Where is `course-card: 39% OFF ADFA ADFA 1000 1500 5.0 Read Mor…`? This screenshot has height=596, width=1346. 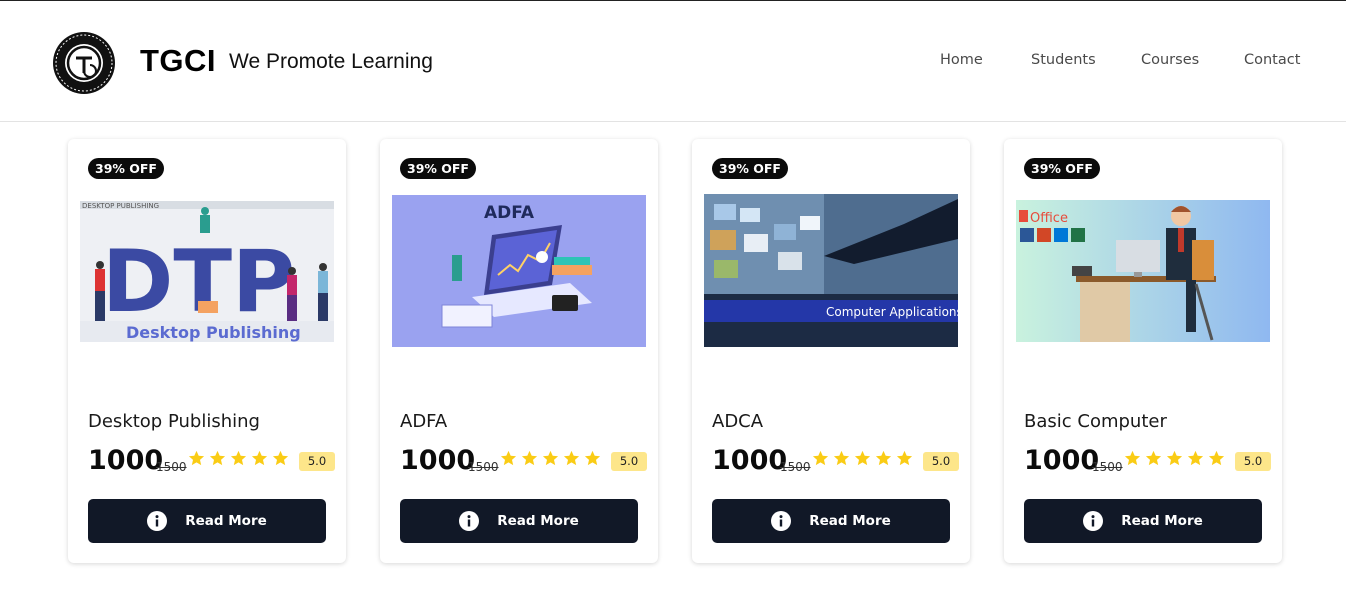 course-card: 39% OFF ADFA ADFA 1000 1500 5.0 Read Mor… is located at coordinates (519, 351).